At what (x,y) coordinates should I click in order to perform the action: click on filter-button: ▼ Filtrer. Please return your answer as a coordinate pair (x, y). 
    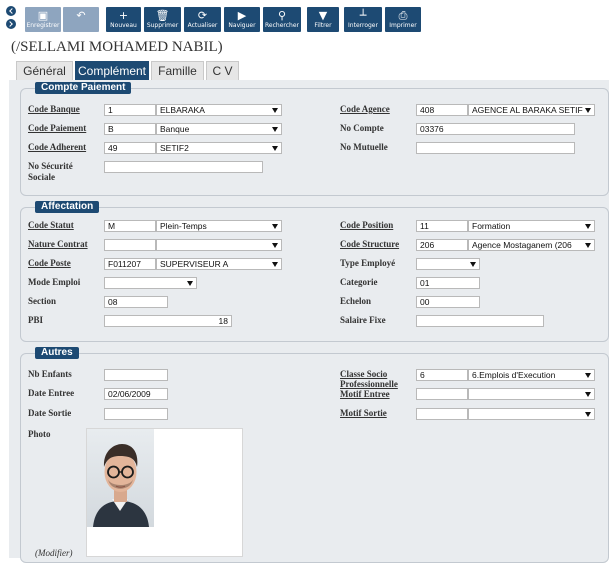
    Looking at the image, I should click on (323, 19).